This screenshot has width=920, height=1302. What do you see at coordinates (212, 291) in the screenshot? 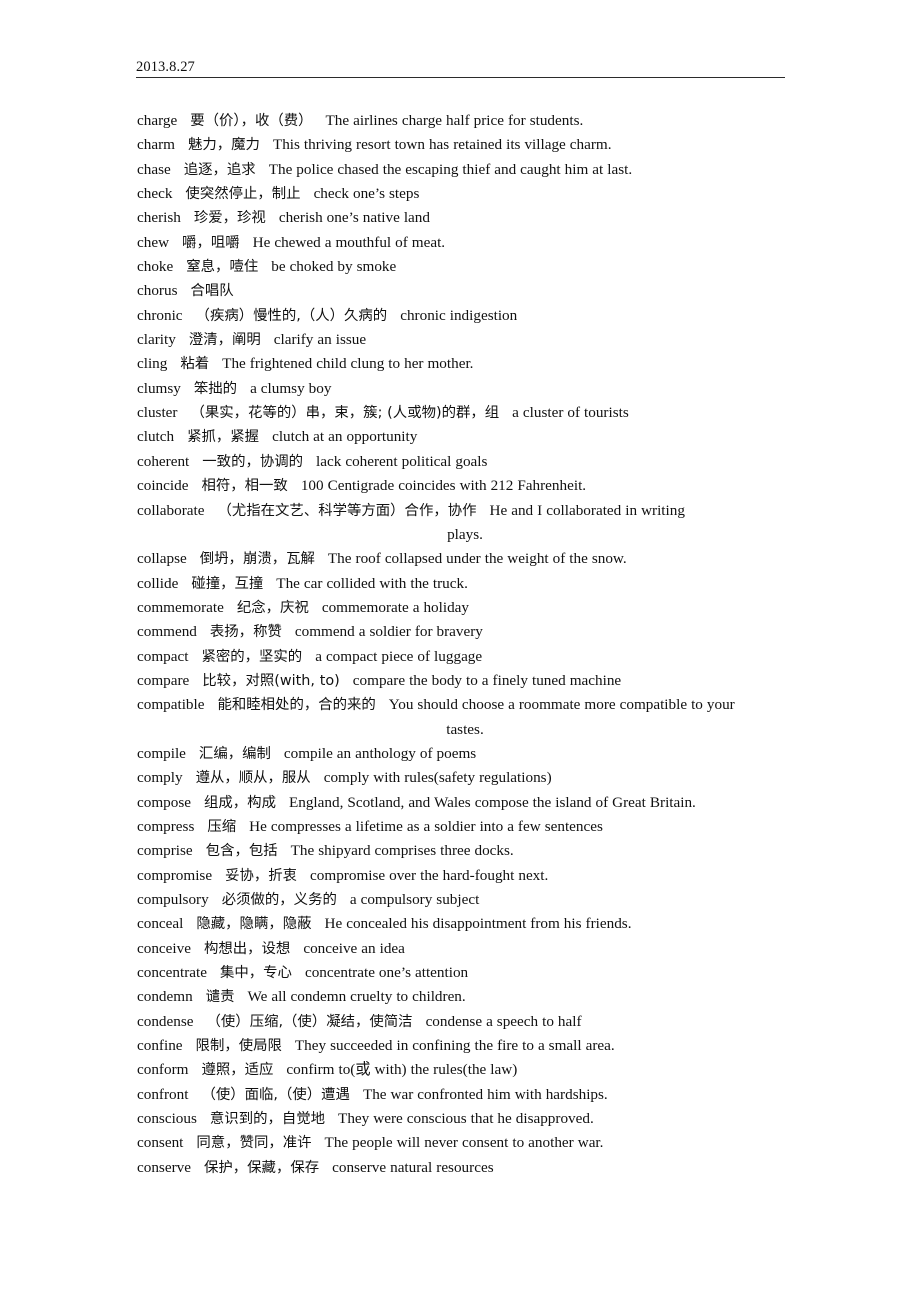
I see `vocab-definition-zh: 合唱队` at bounding box center [212, 291].